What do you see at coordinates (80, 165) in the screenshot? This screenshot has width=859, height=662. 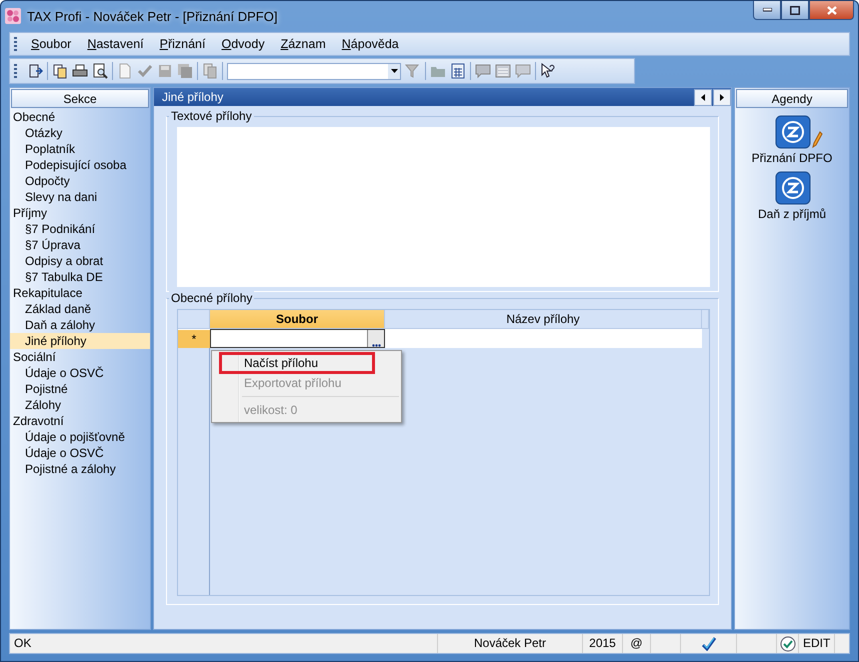 I see `section-item: Podepisující osoba` at bounding box center [80, 165].